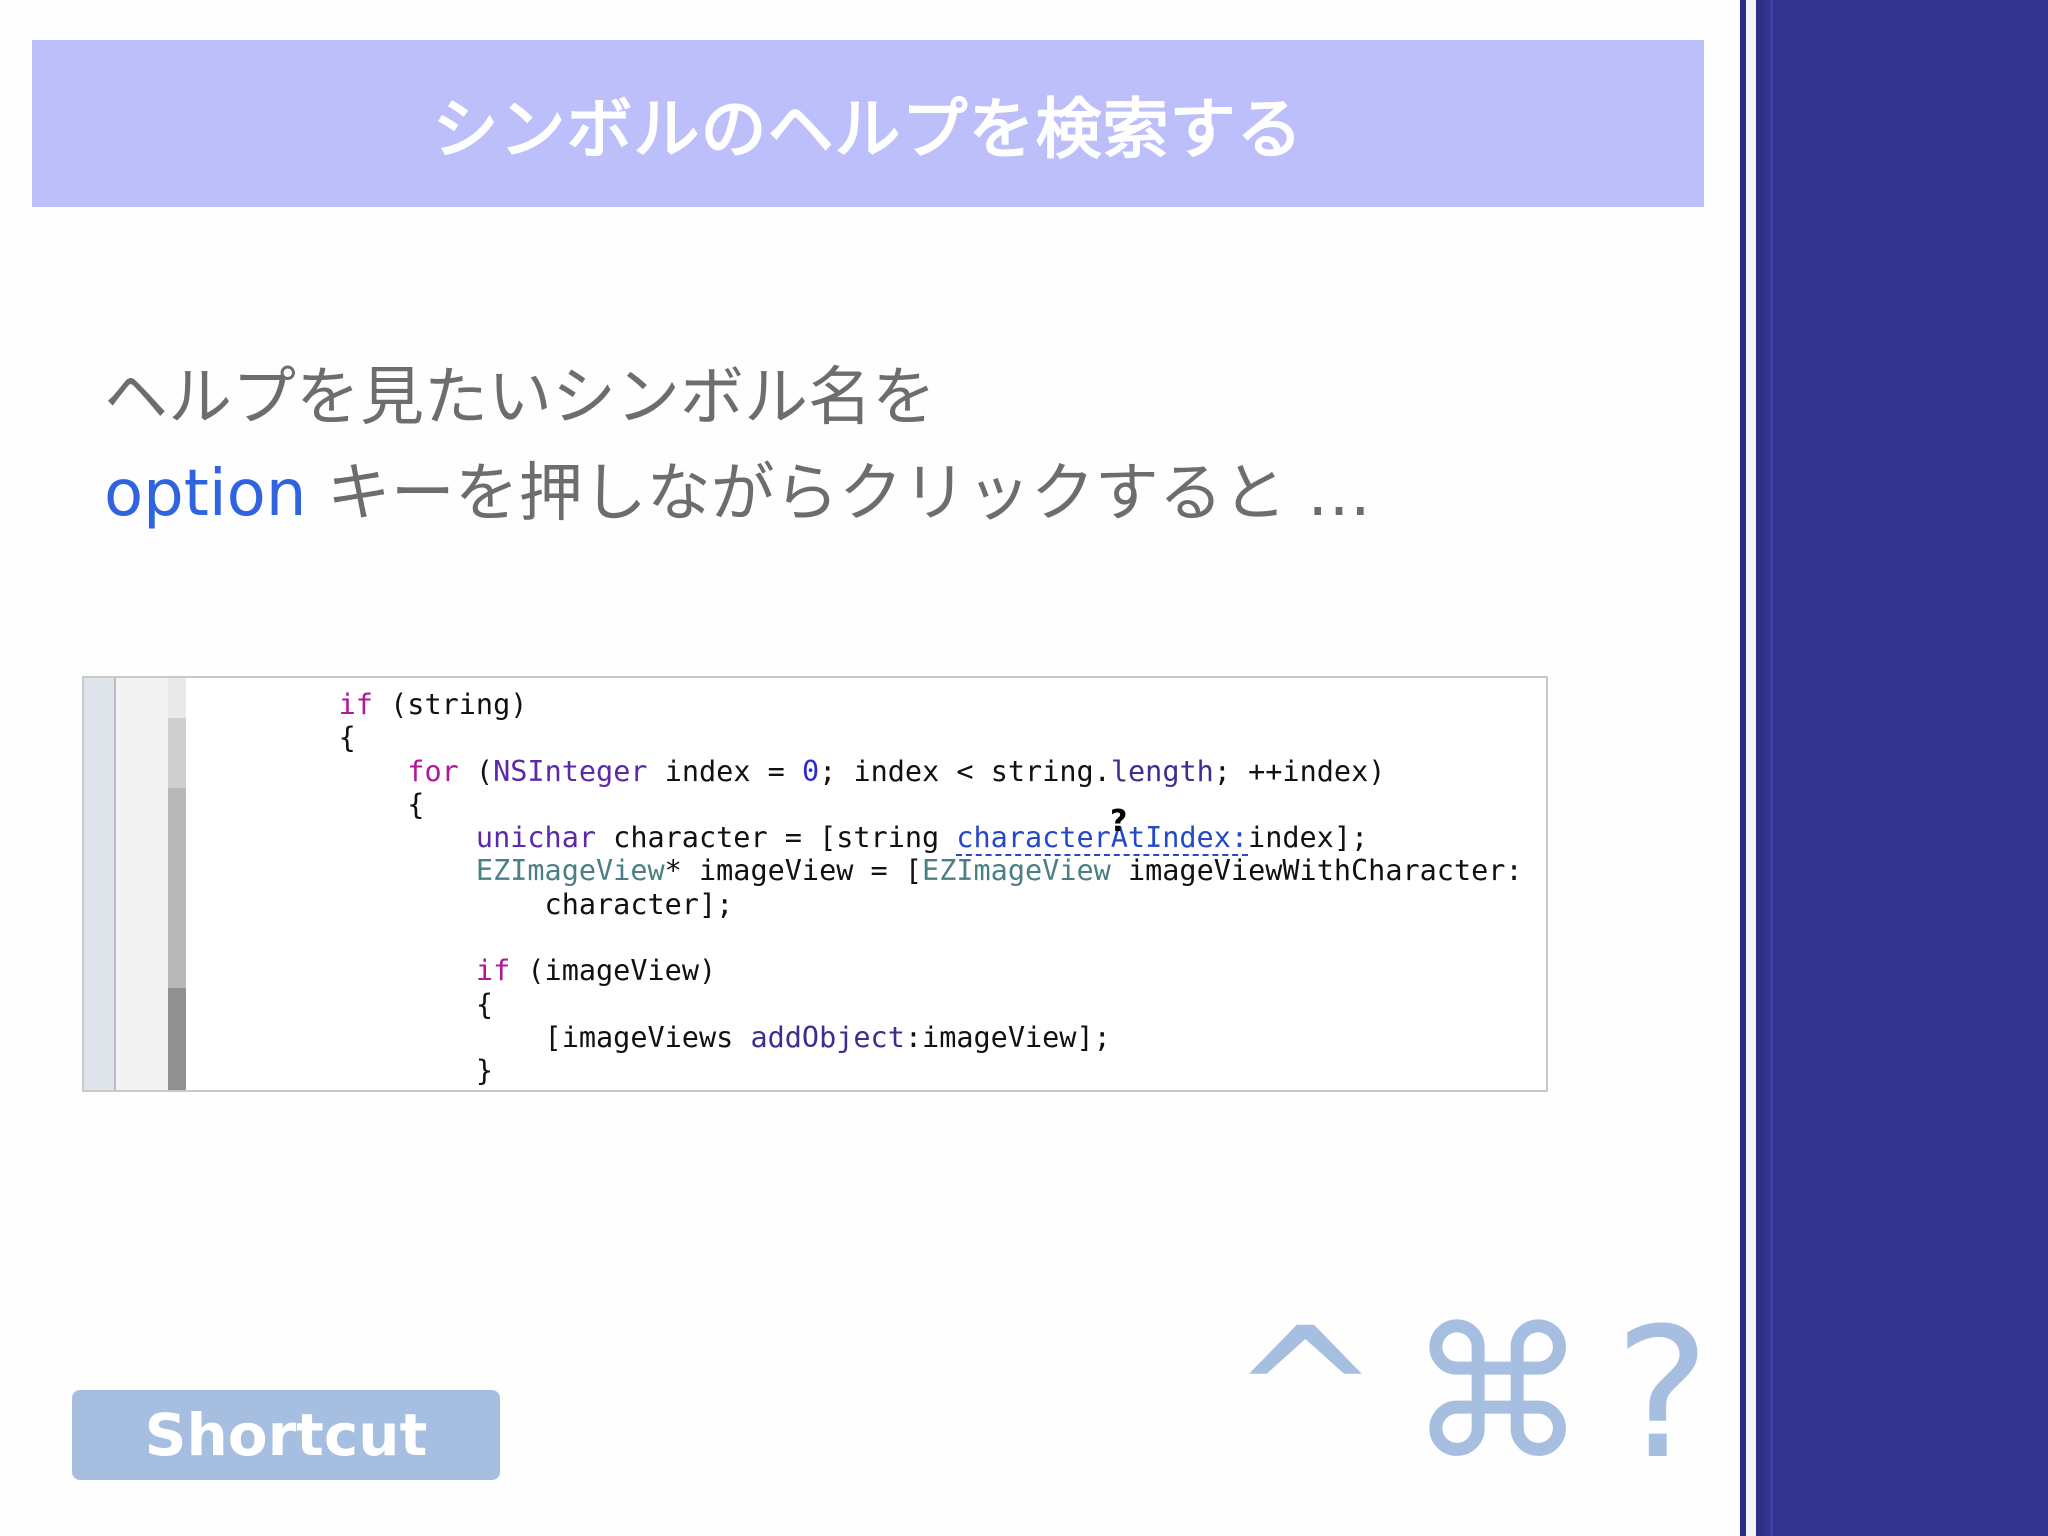 This screenshot has width=2048, height=1536. I want to click on code-token: addObject, so click(827, 1037).